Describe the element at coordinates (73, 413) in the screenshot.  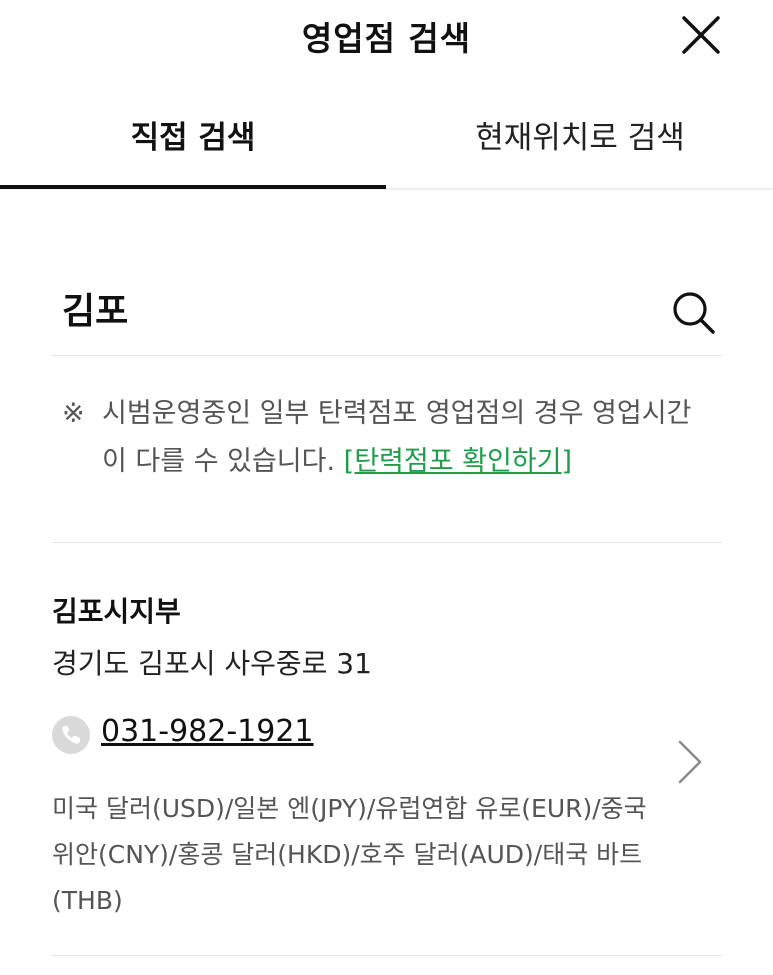
I see `notice-mark: ※` at that location.